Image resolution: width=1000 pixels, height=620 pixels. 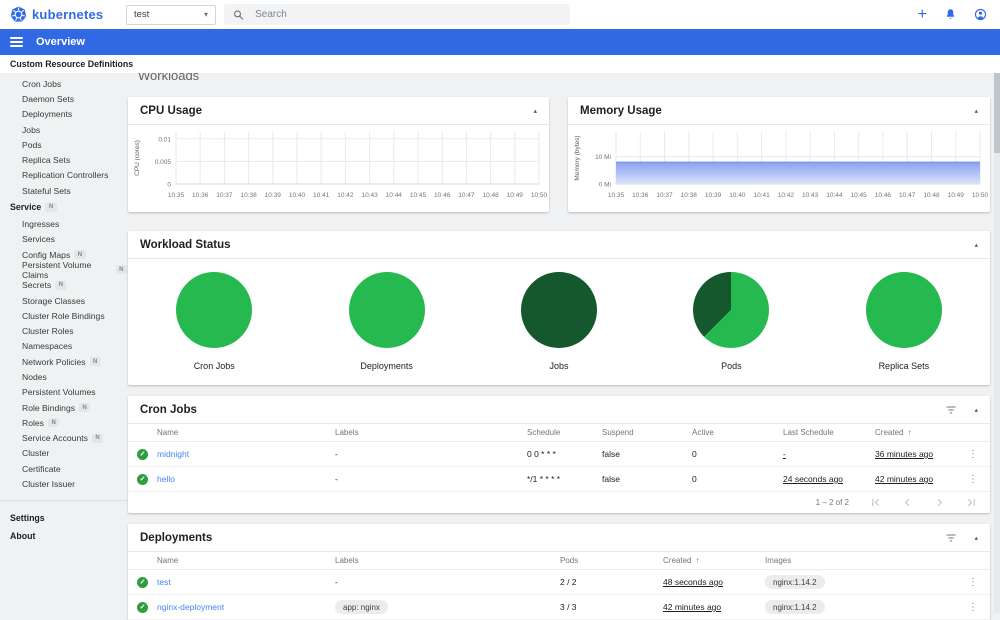 I want to click on active-cell: 0, so click(x=694, y=454).